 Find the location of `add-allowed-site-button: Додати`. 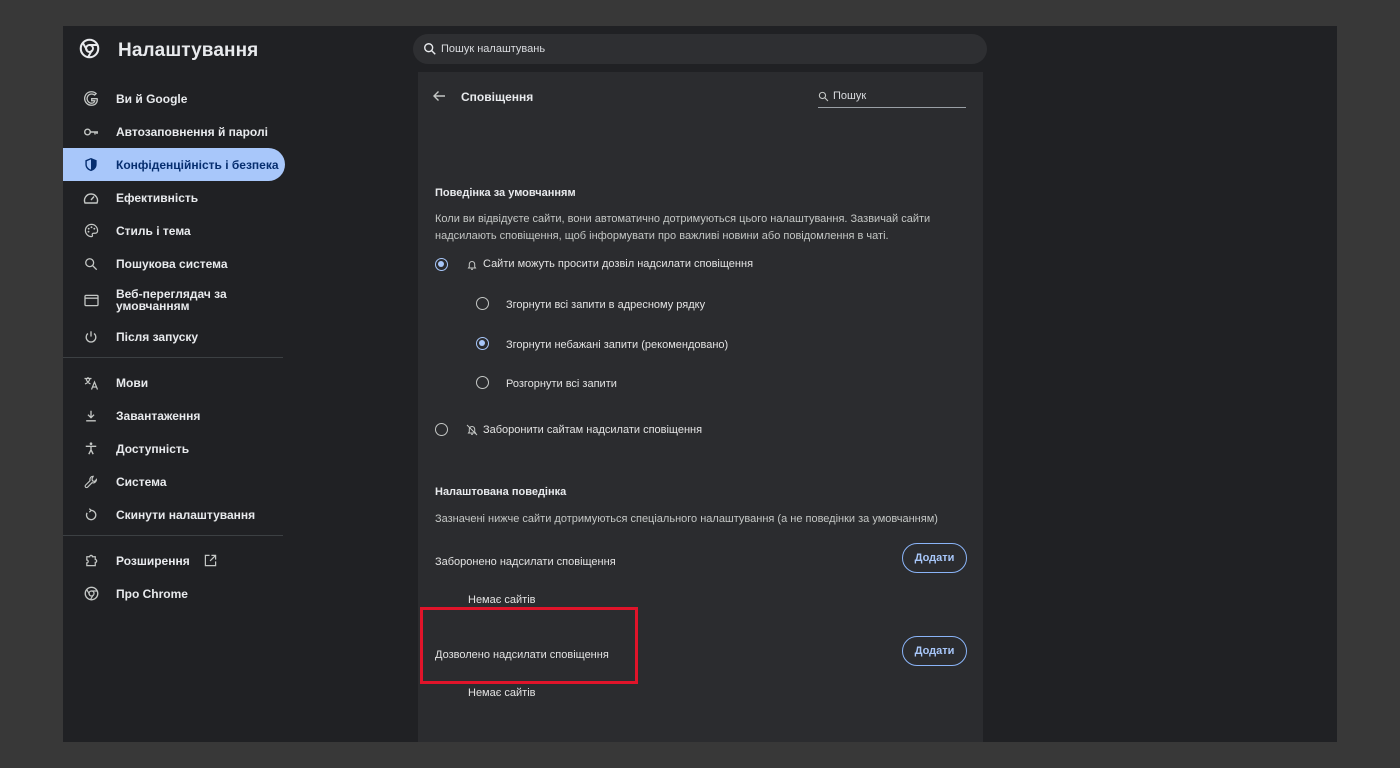

add-allowed-site-button: Додати is located at coordinates (934, 651).